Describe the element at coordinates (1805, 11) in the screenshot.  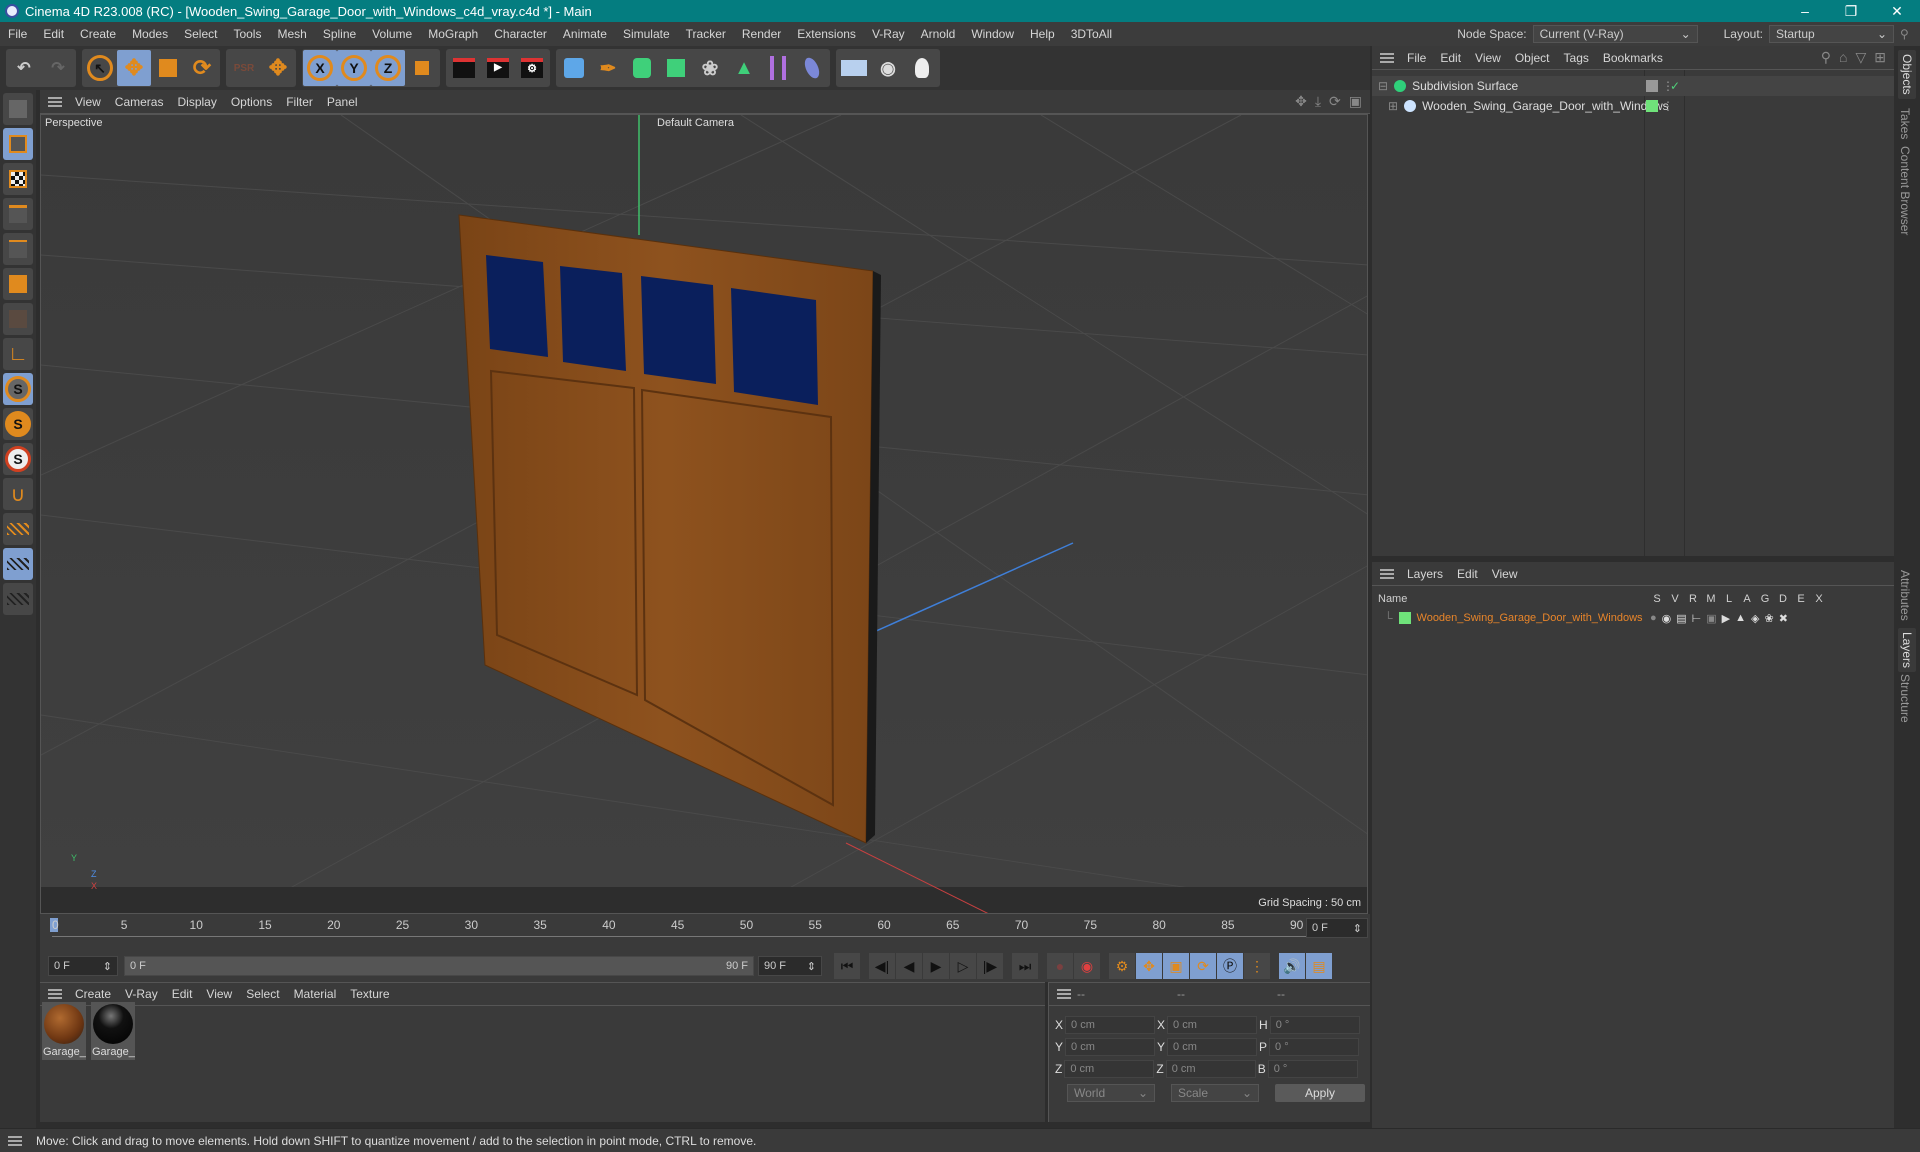
I see `minimize-button: –` at that location.